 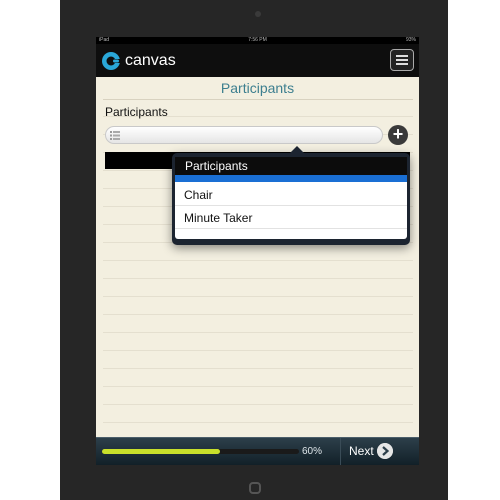 I want to click on next-label: Next, so click(x=361, y=451).